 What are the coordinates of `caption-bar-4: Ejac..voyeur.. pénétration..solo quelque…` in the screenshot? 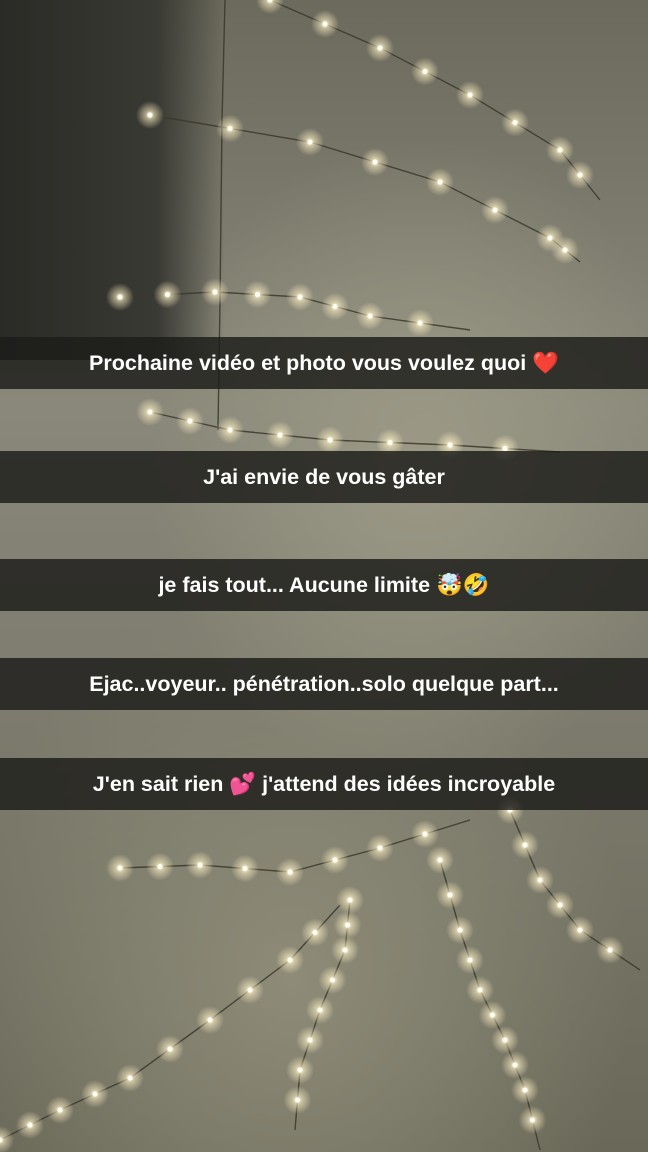 It's located at (324, 684).